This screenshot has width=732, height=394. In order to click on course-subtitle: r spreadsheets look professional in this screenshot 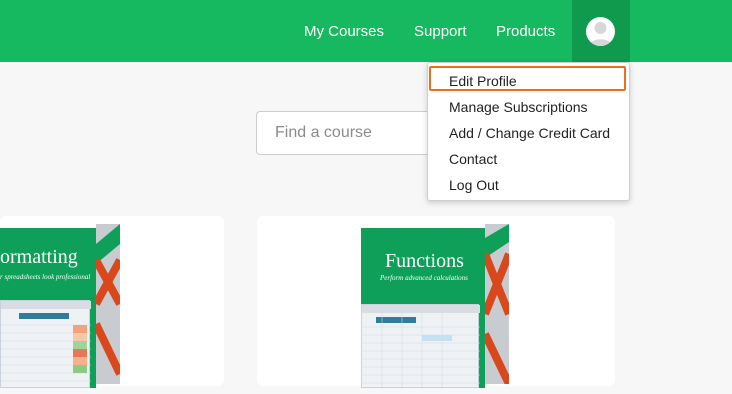, I will do `click(45, 277)`.